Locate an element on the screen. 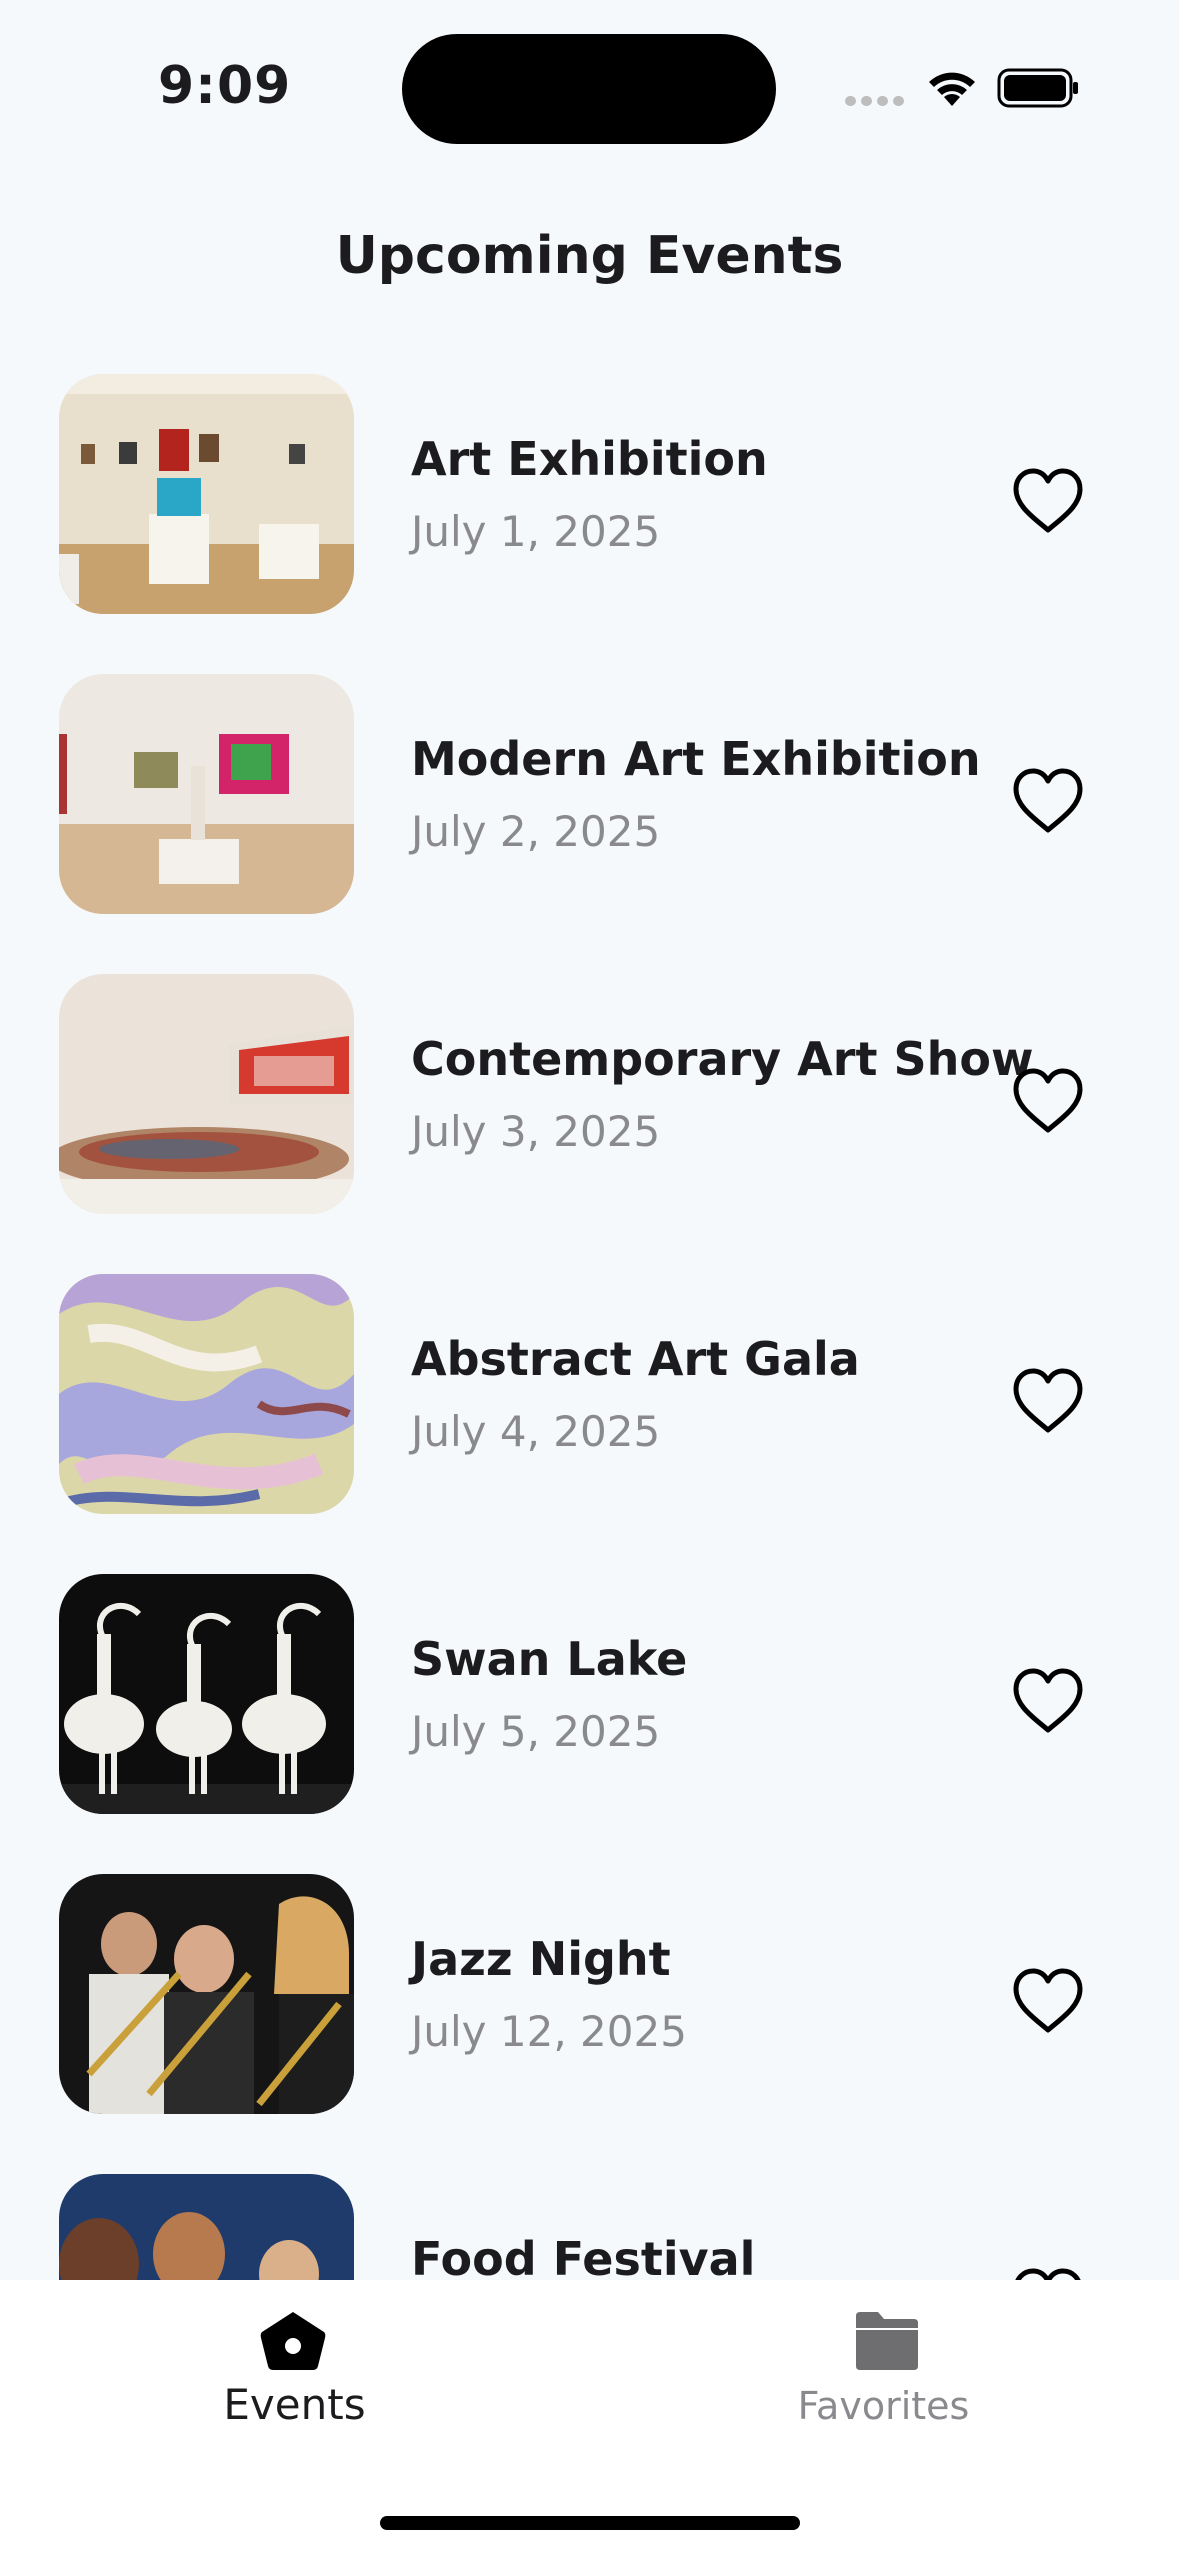 Image resolution: width=1179 pixels, height=2556 pixels. event-item-food-festival: Food Festival is located at coordinates (589, 2227).